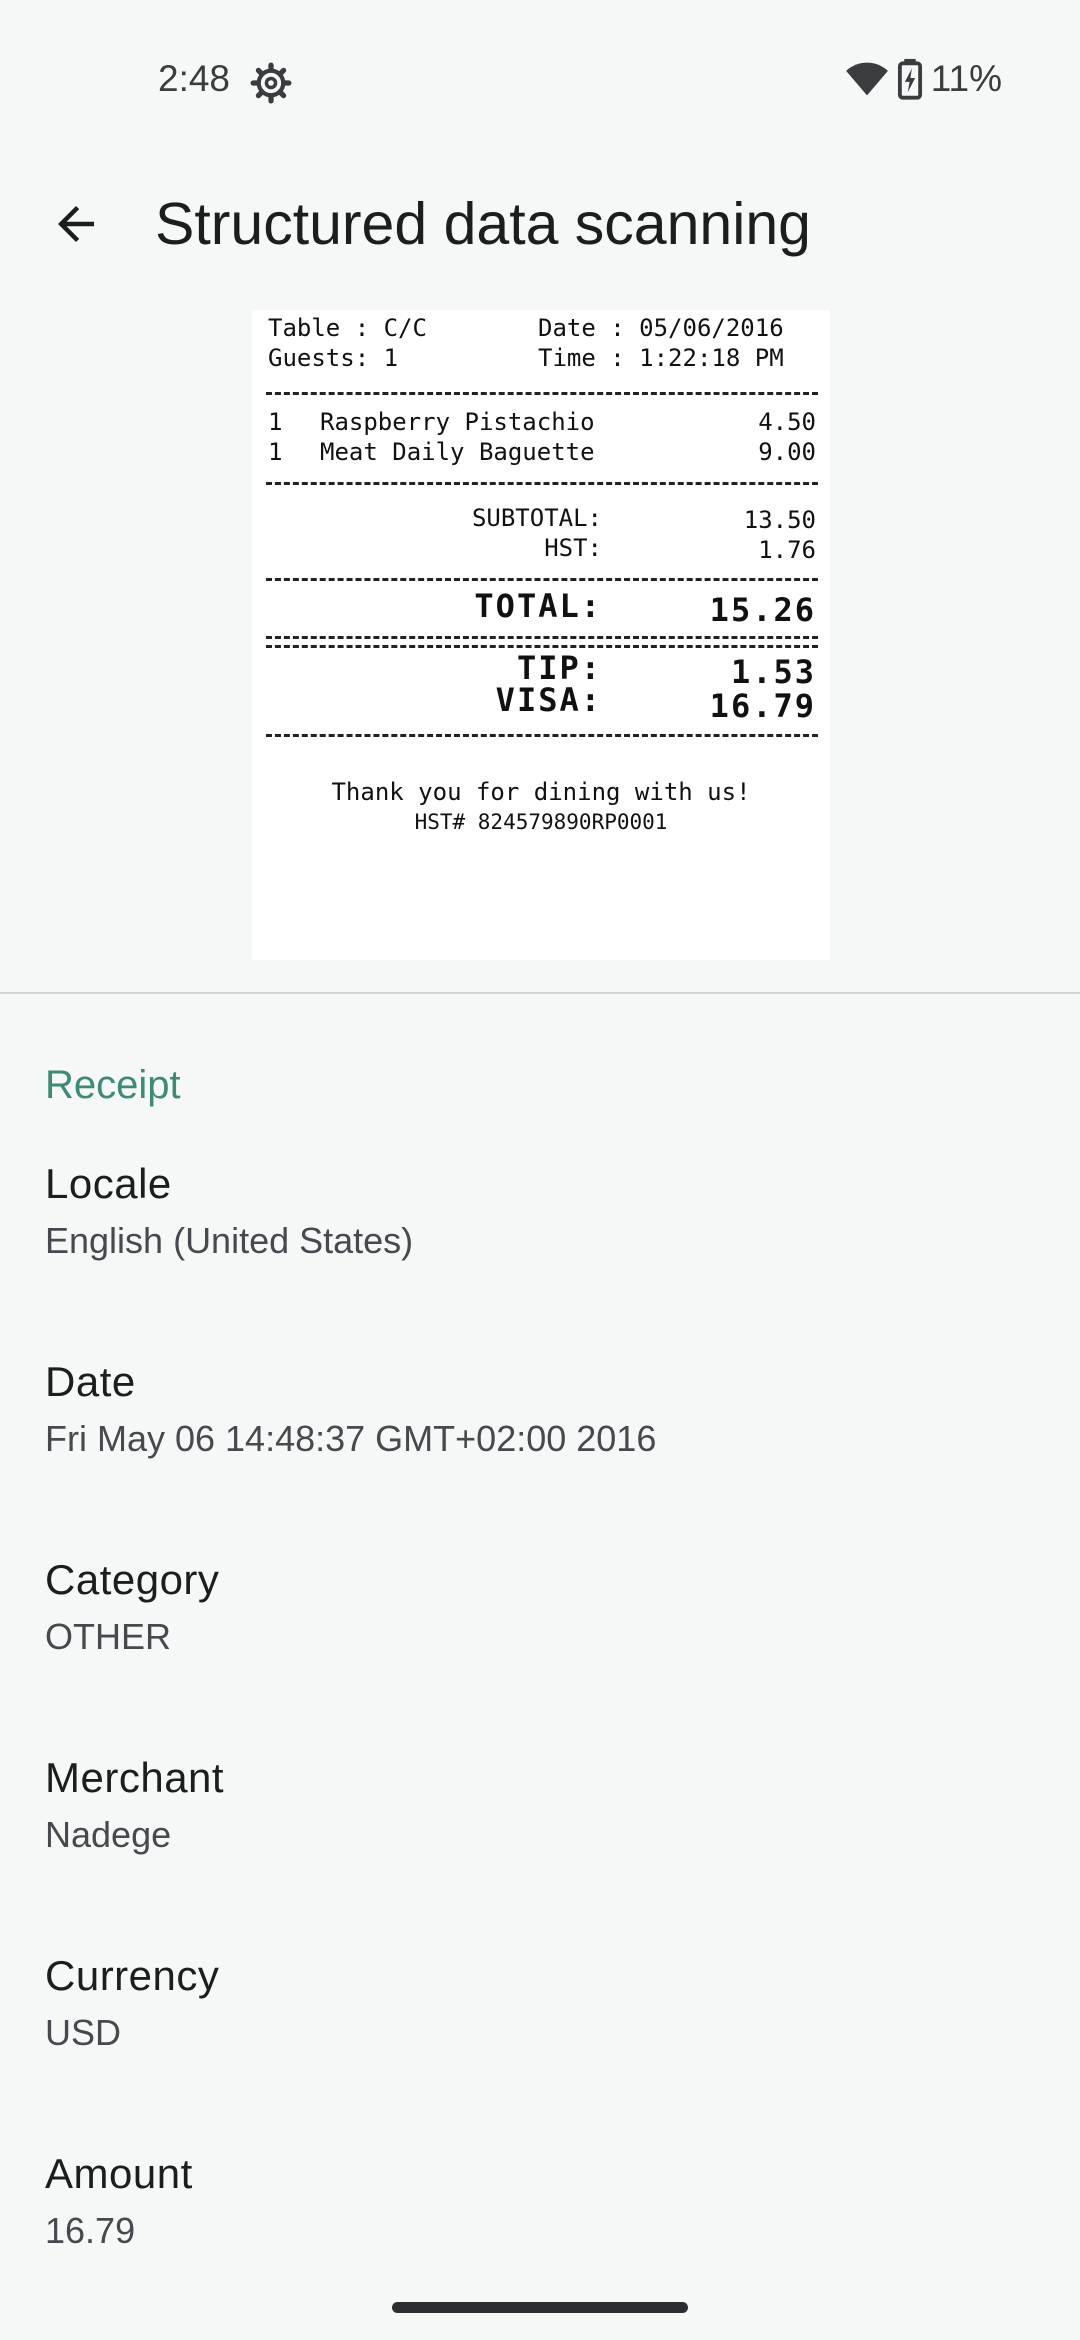 This screenshot has height=2340, width=1080. I want to click on wifi-icon, so click(866, 79).